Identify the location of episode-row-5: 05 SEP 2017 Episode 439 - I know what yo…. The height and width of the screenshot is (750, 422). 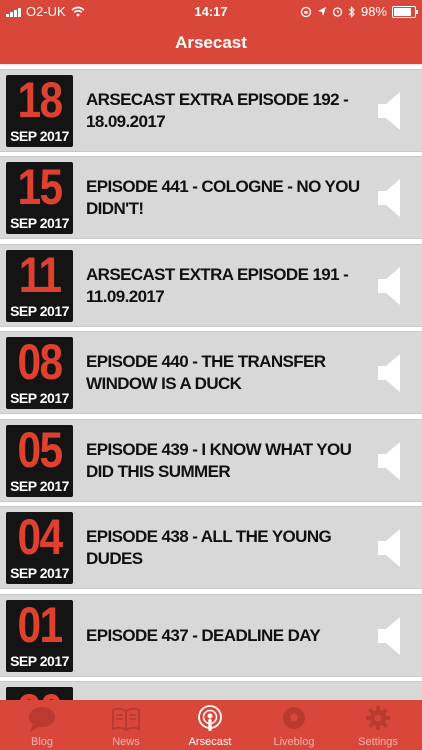
(211, 460).